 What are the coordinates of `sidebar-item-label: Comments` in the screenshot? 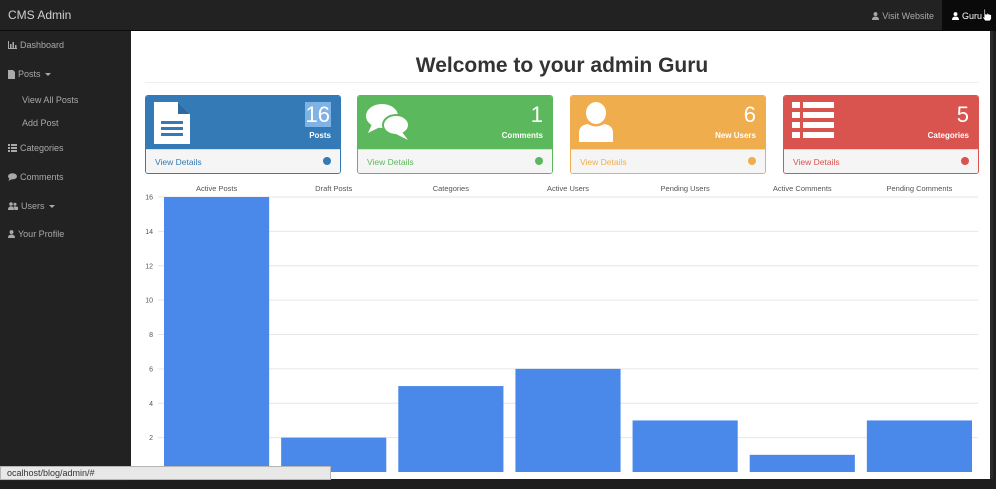 It's located at (42, 177).